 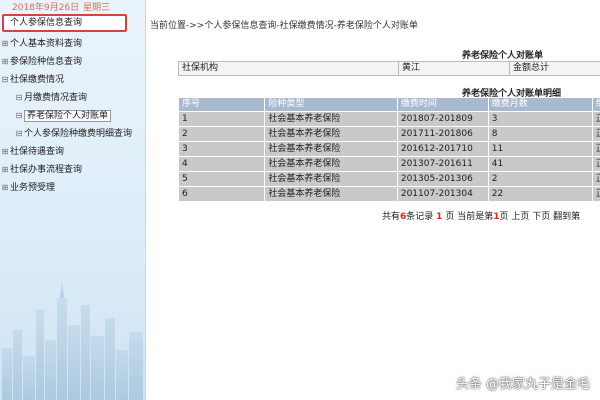 What do you see at coordinates (37, 152) in the screenshot?
I see `nav-item-label: 社保待遇查询` at bounding box center [37, 152].